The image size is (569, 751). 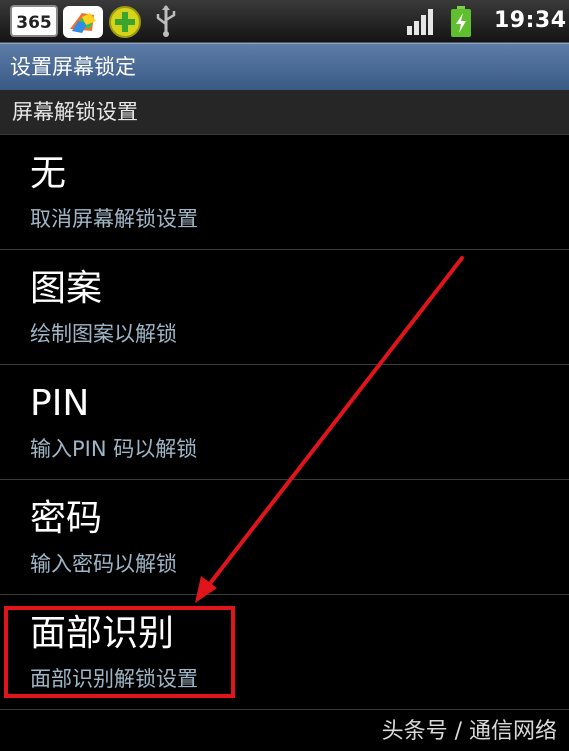 What do you see at coordinates (284, 112) in the screenshot?
I see `section-header: 屏幕解锁设置` at bounding box center [284, 112].